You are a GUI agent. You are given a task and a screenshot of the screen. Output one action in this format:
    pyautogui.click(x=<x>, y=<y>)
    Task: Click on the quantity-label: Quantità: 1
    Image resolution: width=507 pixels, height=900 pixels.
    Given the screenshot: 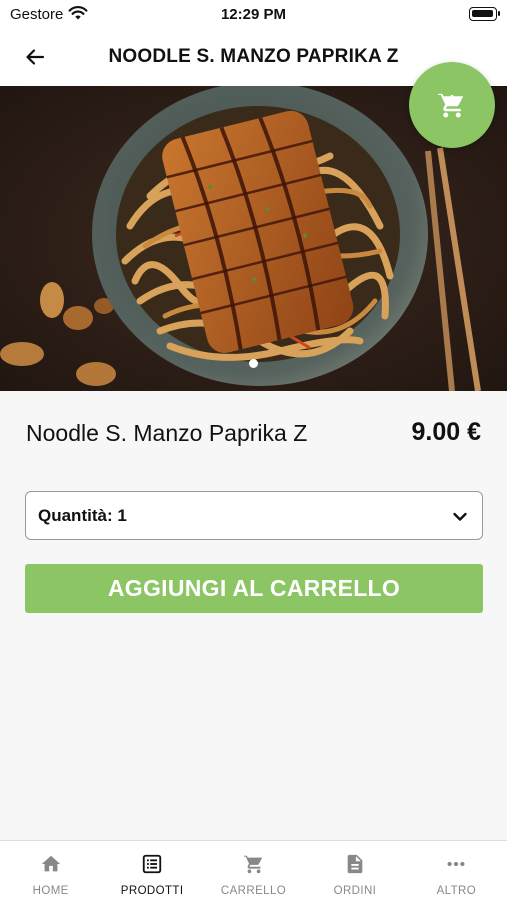 What is the action you would take?
    pyautogui.click(x=82, y=515)
    